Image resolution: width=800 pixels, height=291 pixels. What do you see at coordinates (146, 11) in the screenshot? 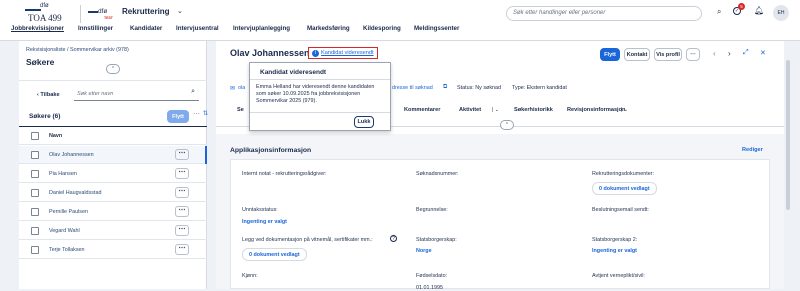
I see `app-title: Rekruttering` at bounding box center [146, 11].